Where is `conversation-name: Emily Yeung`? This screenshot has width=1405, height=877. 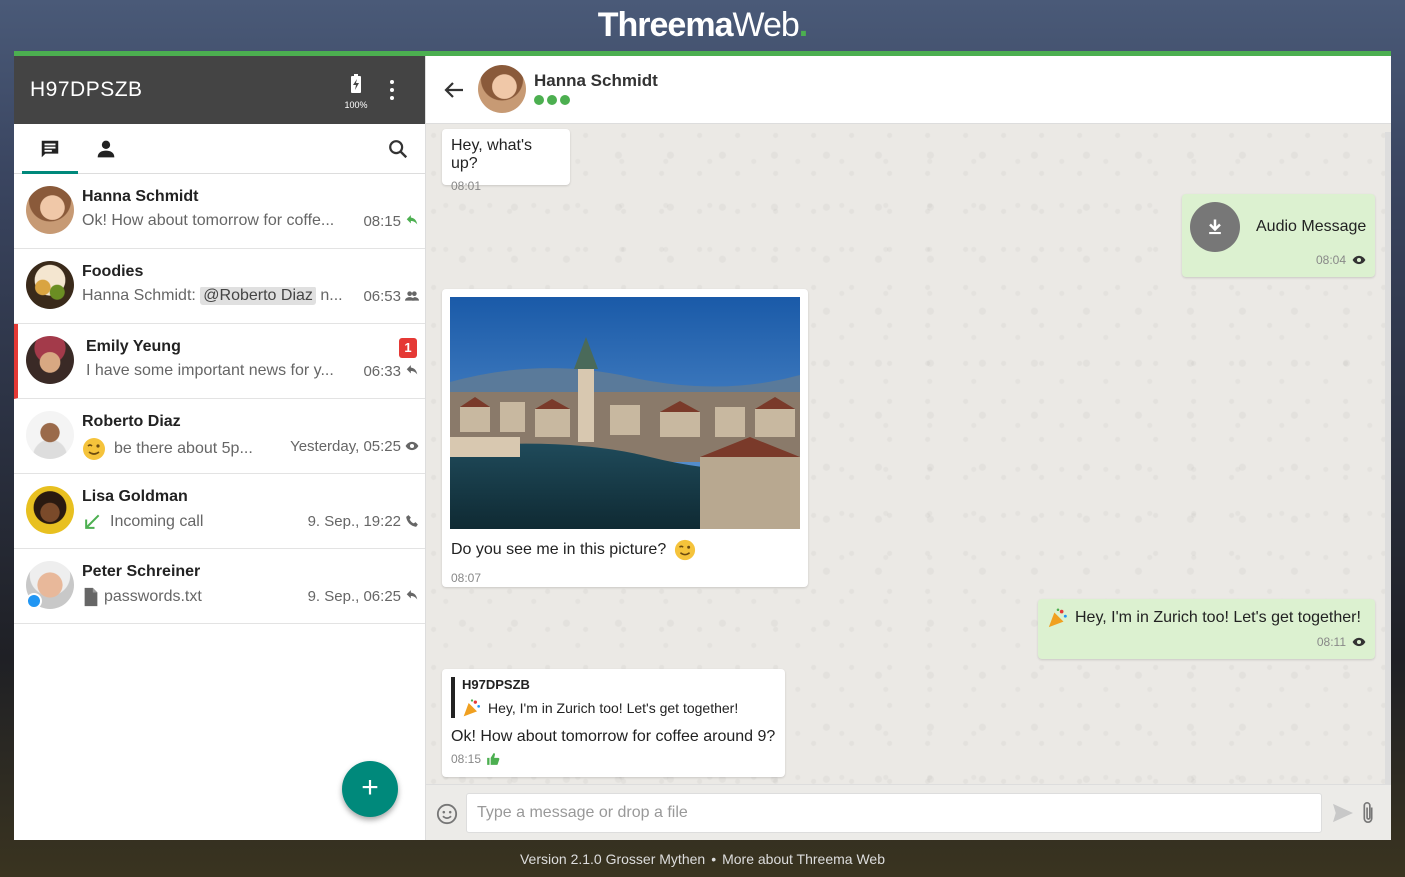 conversation-name: Emily Yeung is located at coordinates (133, 346).